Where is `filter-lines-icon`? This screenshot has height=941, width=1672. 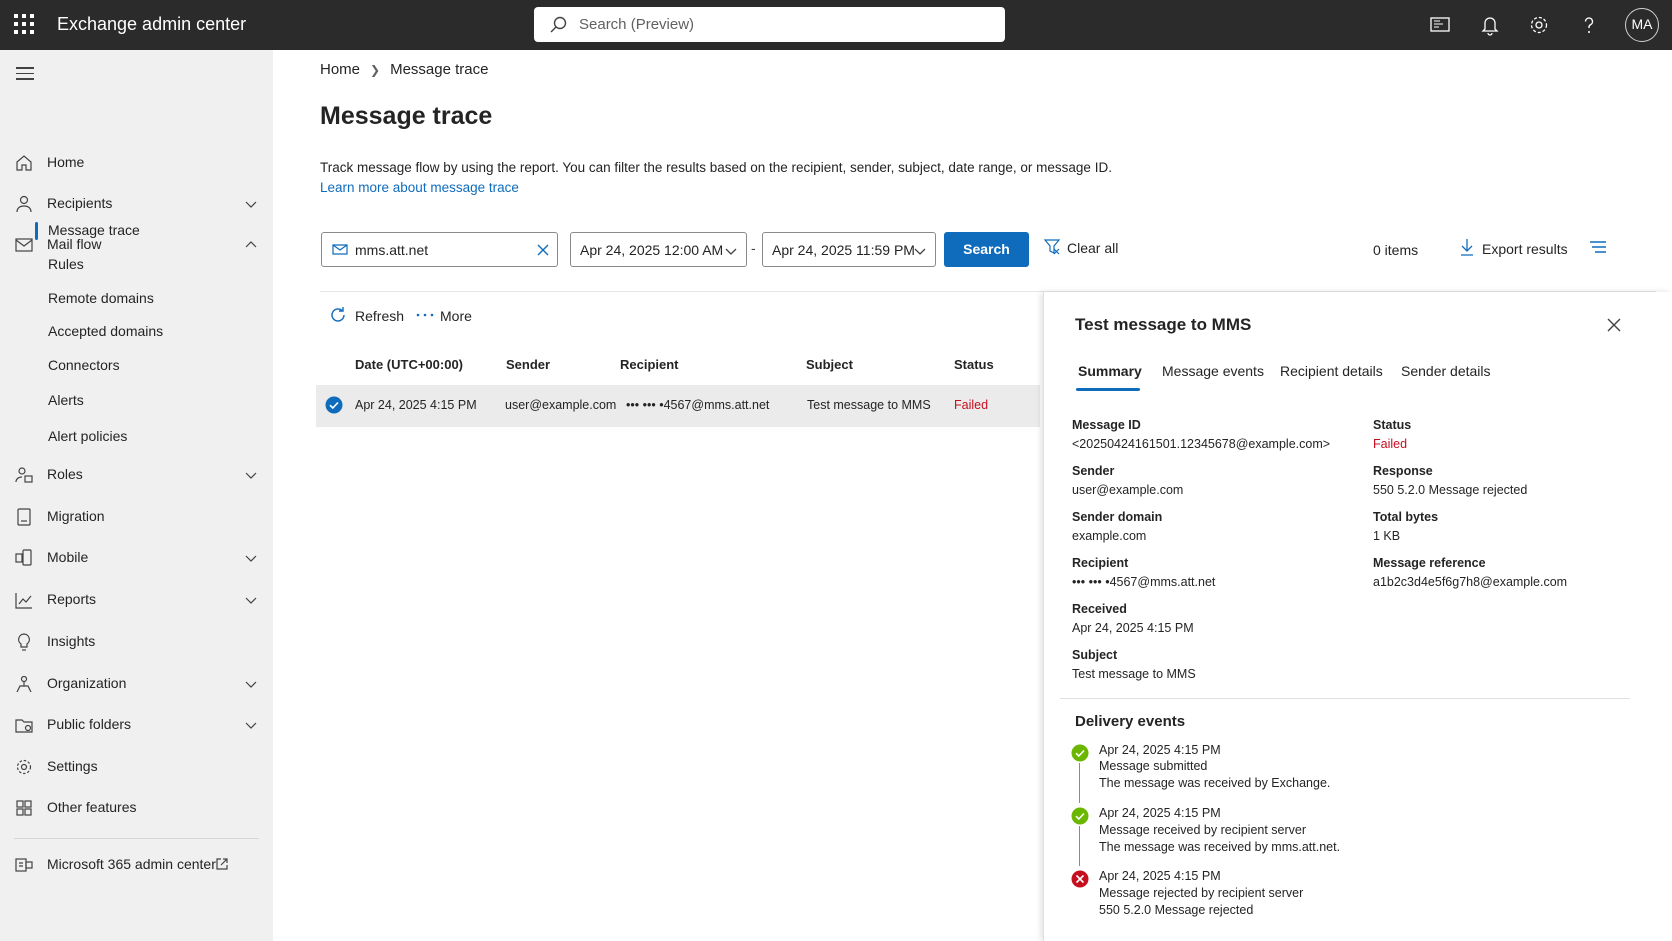 filter-lines-icon is located at coordinates (1598, 247).